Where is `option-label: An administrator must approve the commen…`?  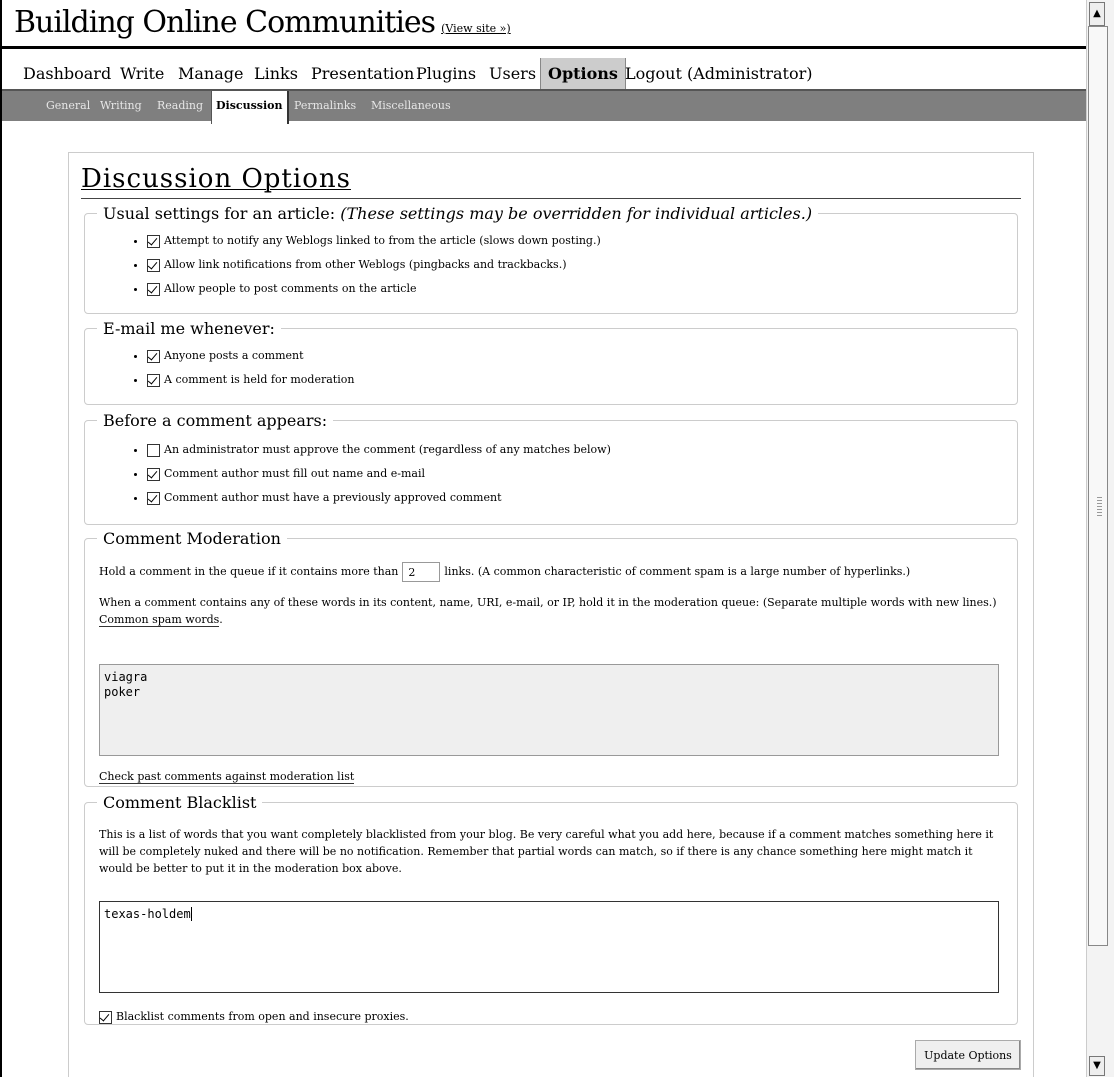 option-label: An administrator must approve the commen… is located at coordinates (387, 449).